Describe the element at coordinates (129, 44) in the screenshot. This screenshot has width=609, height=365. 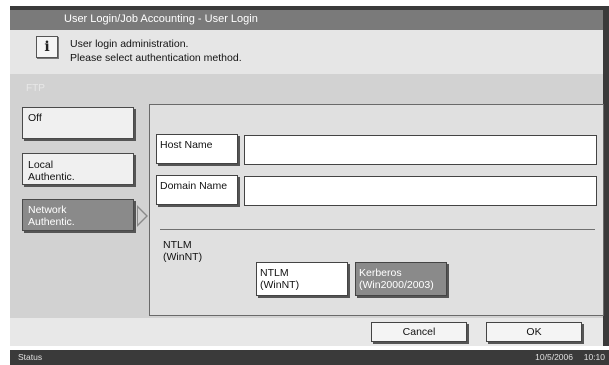
I see `message-line-1: User login administration.` at that location.